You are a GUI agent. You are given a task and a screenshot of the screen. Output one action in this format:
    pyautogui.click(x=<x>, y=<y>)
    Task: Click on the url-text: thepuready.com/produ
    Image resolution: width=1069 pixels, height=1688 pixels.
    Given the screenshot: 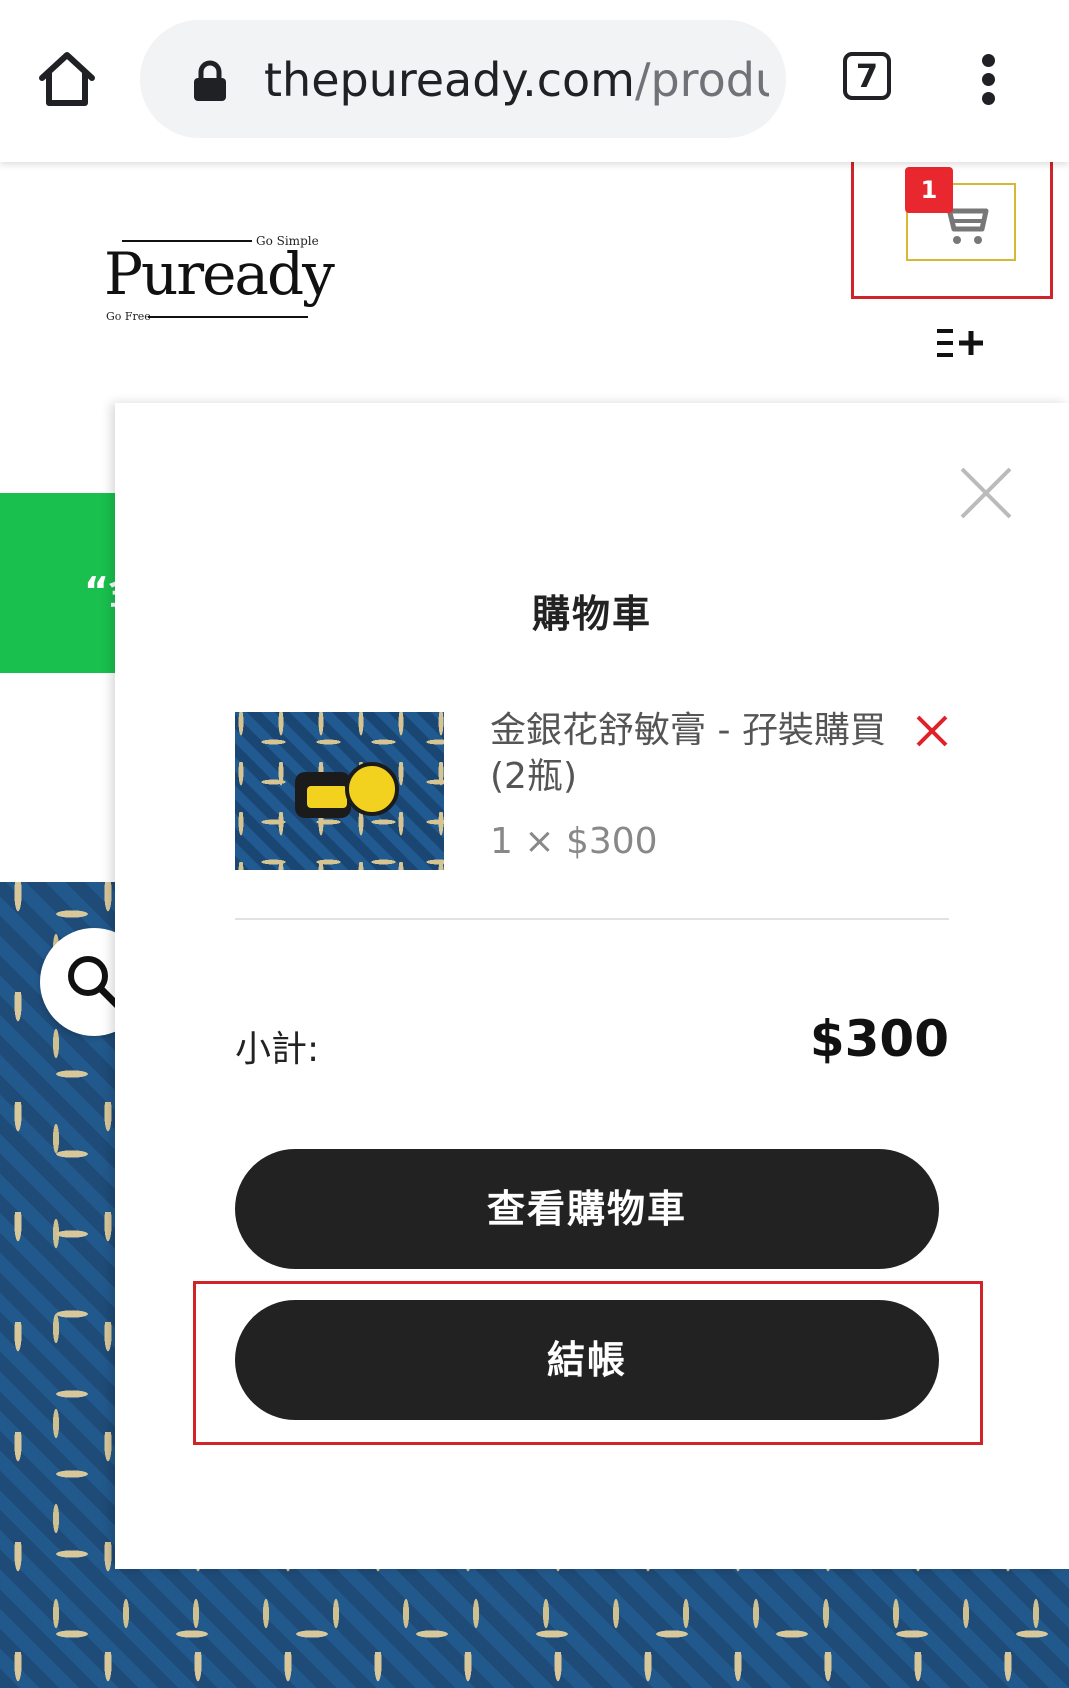 What is the action you would take?
    pyautogui.click(x=516, y=80)
    